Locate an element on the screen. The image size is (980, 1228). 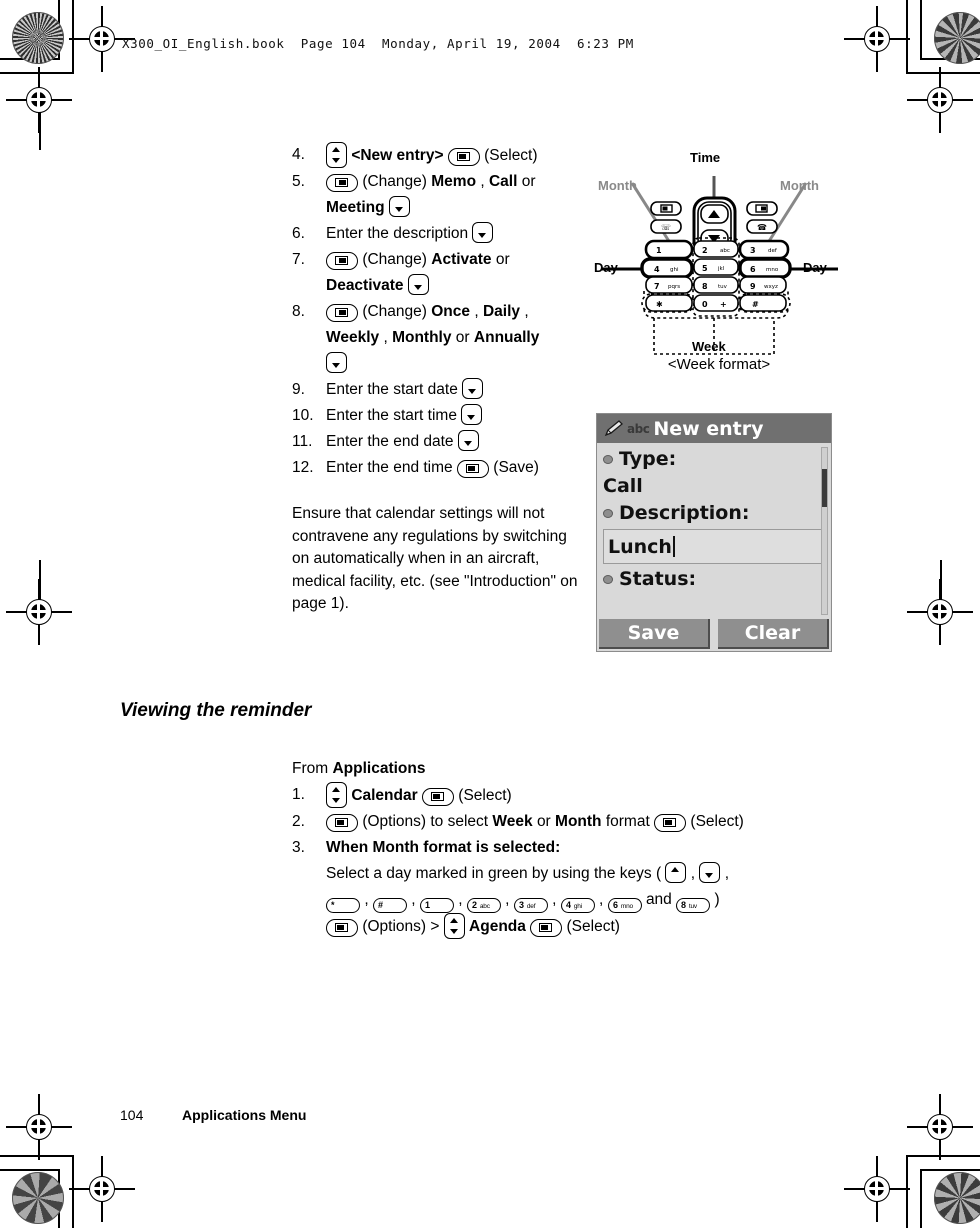
step-emphasis-text: Annually is located at coordinates (506, 337).